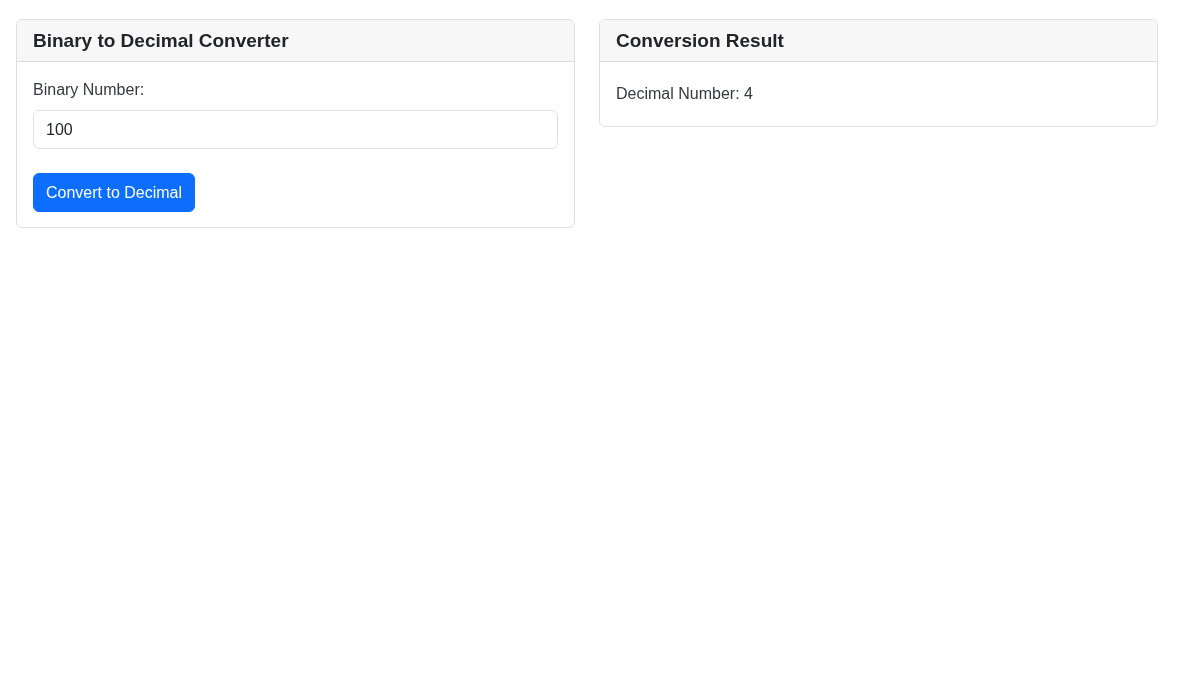  Describe the element at coordinates (295, 129) in the screenshot. I see `input-field: 100` at that location.